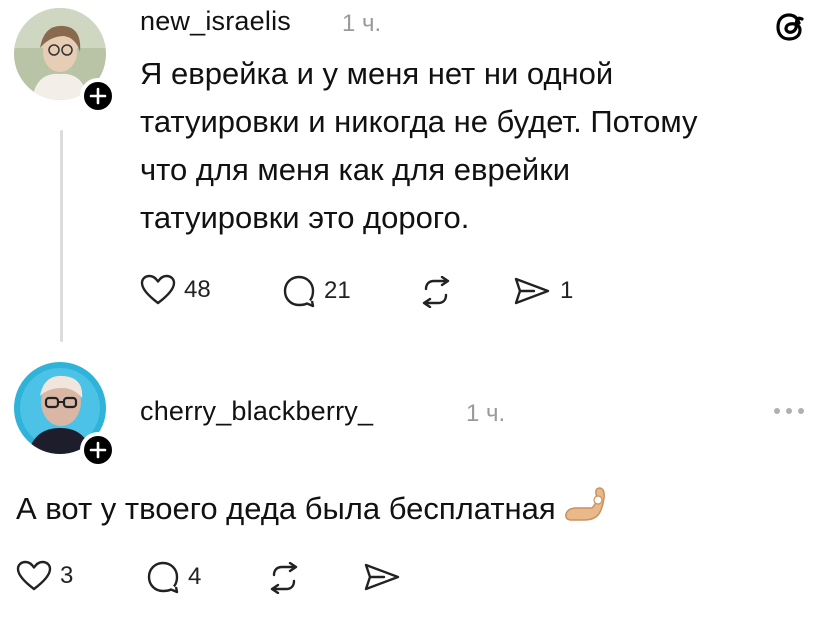 The width and height of the screenshot is (820, 626). Describe the element at coordinates (195, 576) in the screenshot. I see `reply-count: 4` at that location.